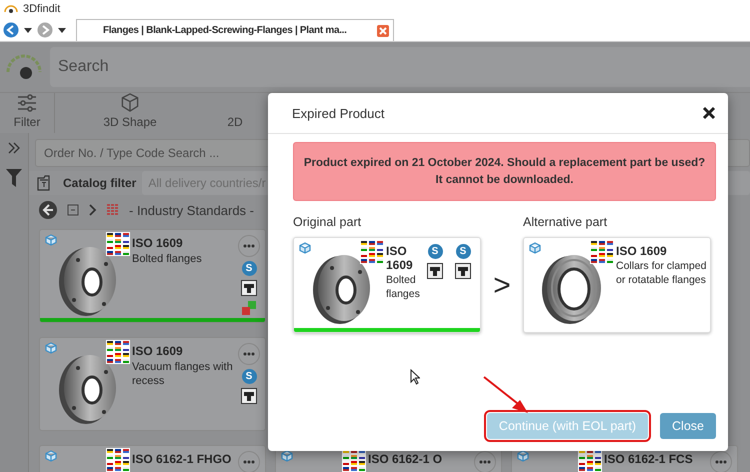 The width and height of the screenshot is (750, 472). What do you see at coordinates (327, 222) in the screenshot?
I see `part-label: Original part` at bounding box center [327, 222].